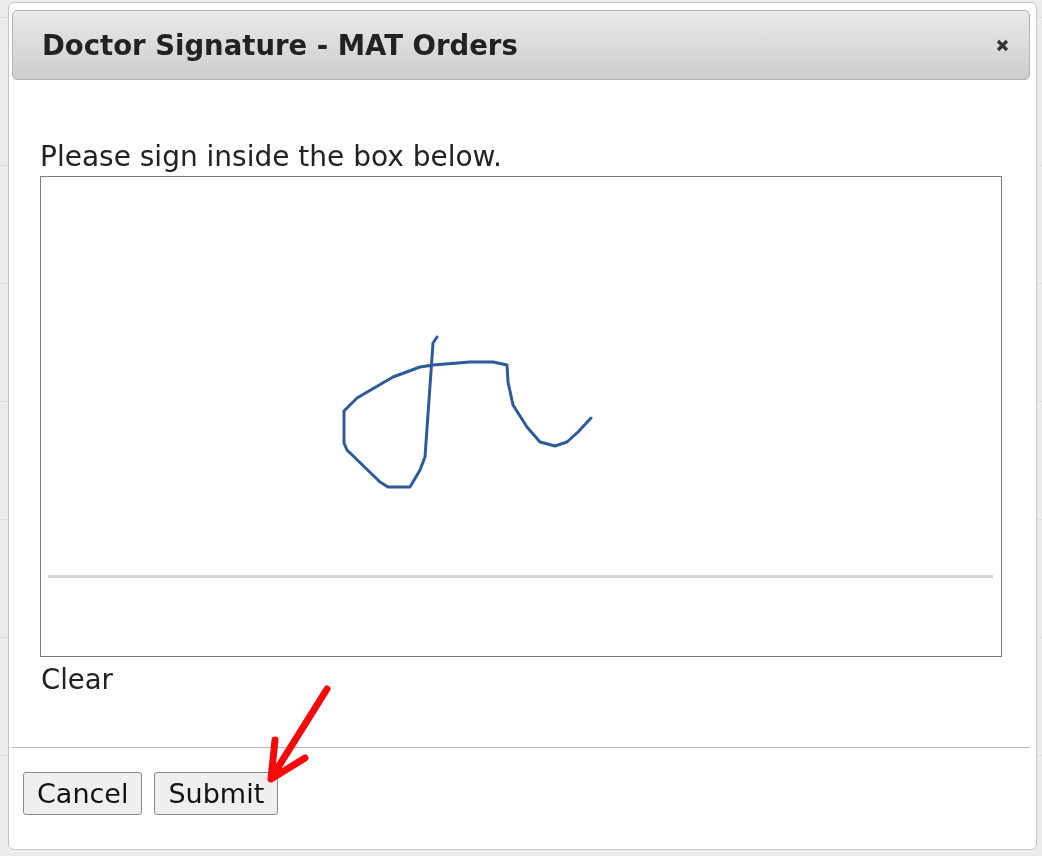 This screenshot has width=1042, height=856. Describe the element at coordinates (77, 679) in the screenshot. I see `clear-link: Clear` at that location.